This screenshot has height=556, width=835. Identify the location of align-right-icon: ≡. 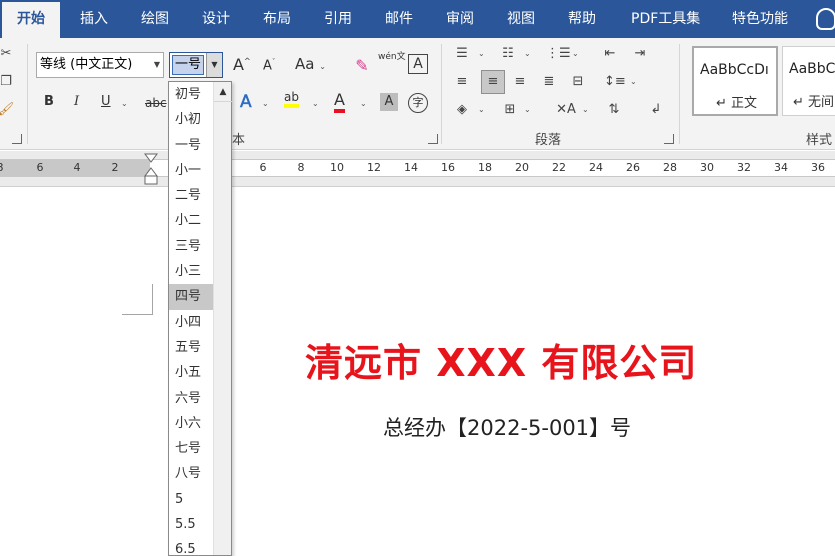
(520, 82).